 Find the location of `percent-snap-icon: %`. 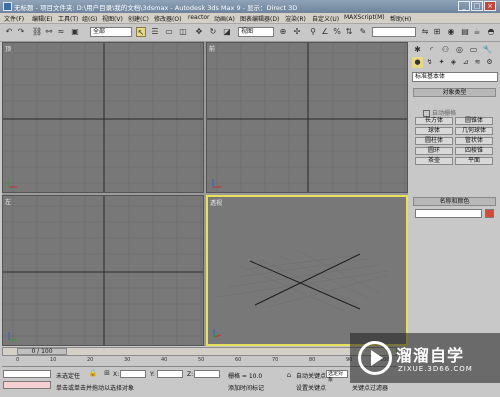

percent-snap-icon: % is located at coordinates (337, 32).